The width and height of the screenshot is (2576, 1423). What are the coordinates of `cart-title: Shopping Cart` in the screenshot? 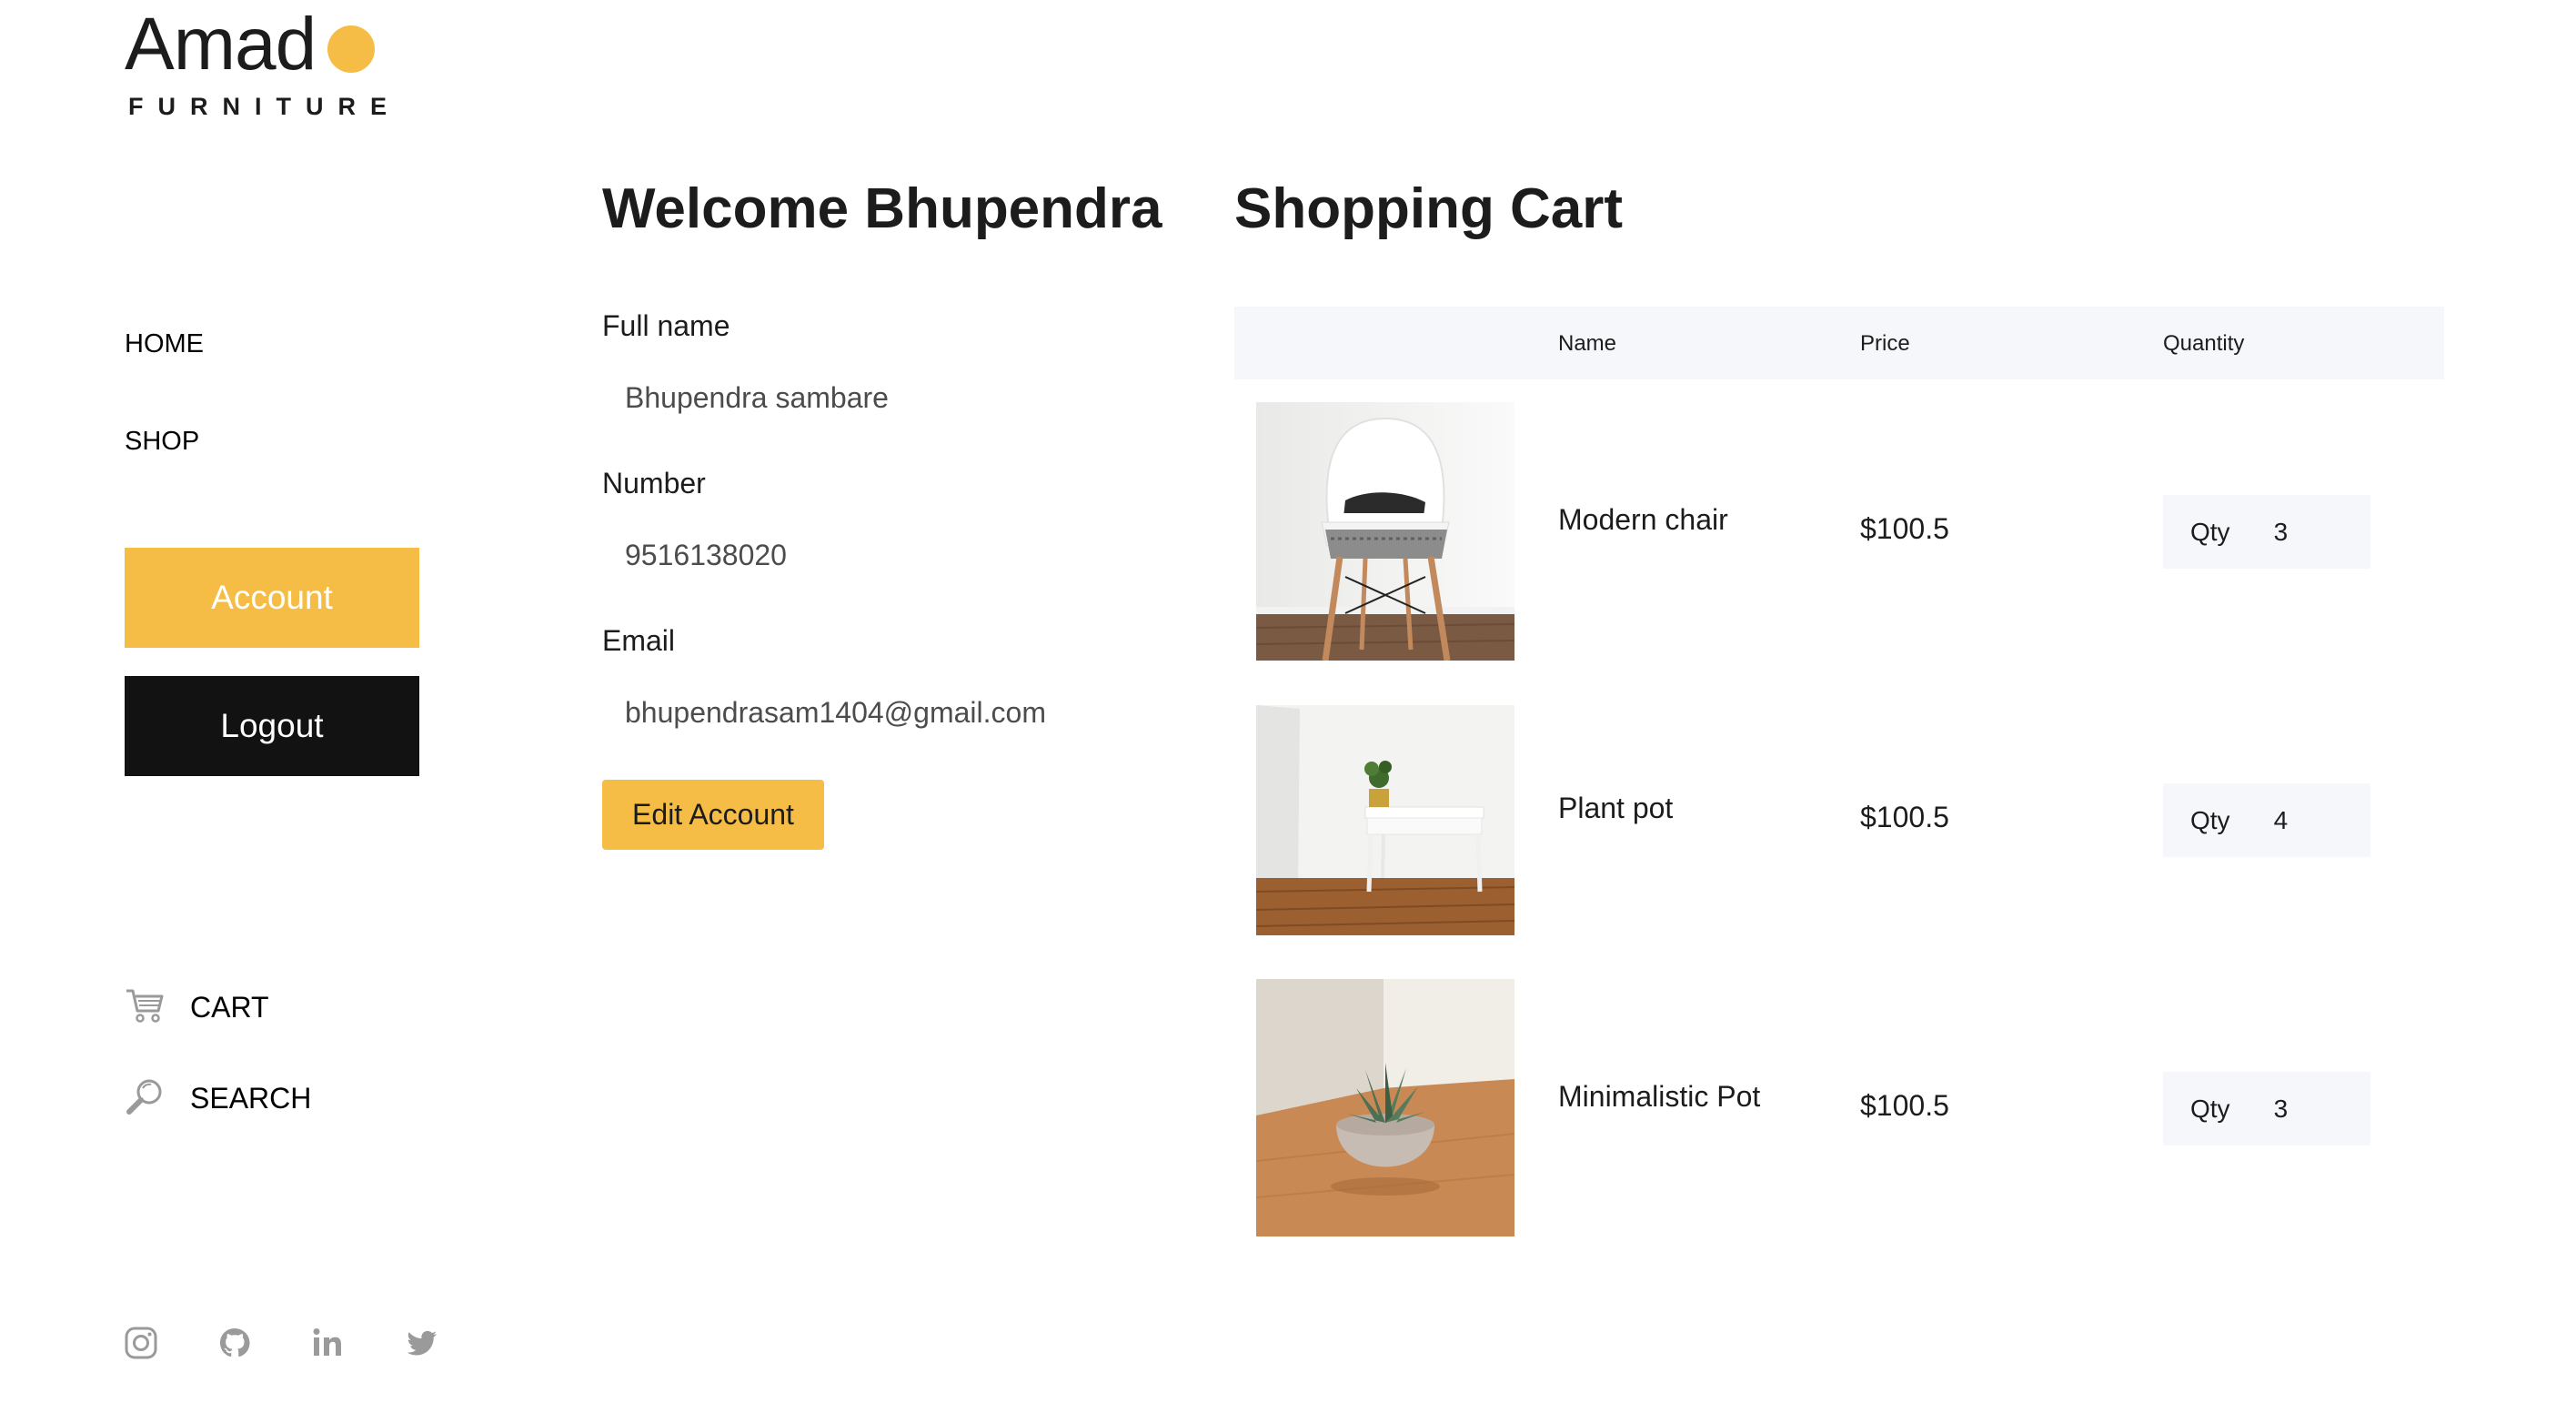 It's located at (1429, 209).